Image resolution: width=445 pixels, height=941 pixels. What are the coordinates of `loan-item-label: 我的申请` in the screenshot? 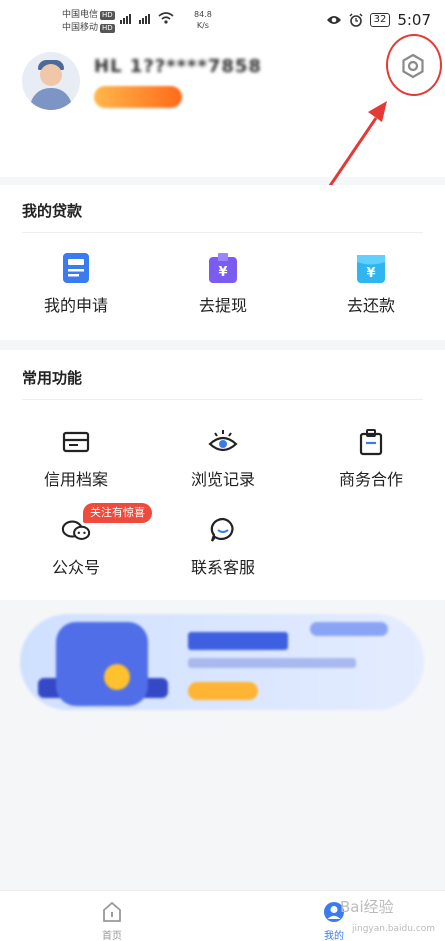 It's located at (75, 305).